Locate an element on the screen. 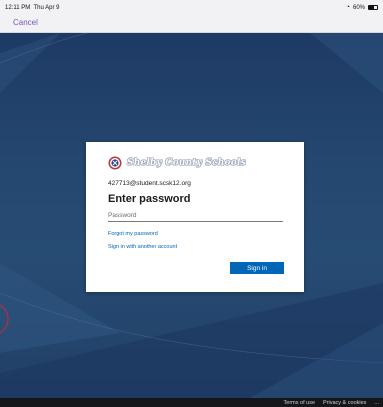 The height and width of the screenshot is (407, 383). org-name: Shelby County Schools is located at coordinates (186, 163).